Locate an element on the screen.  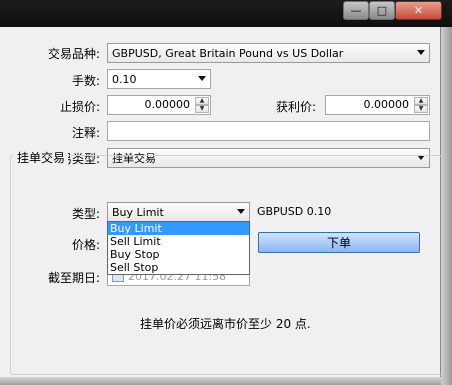
takeprofit-value: 0.00000 is located at coordinates (386, 104).